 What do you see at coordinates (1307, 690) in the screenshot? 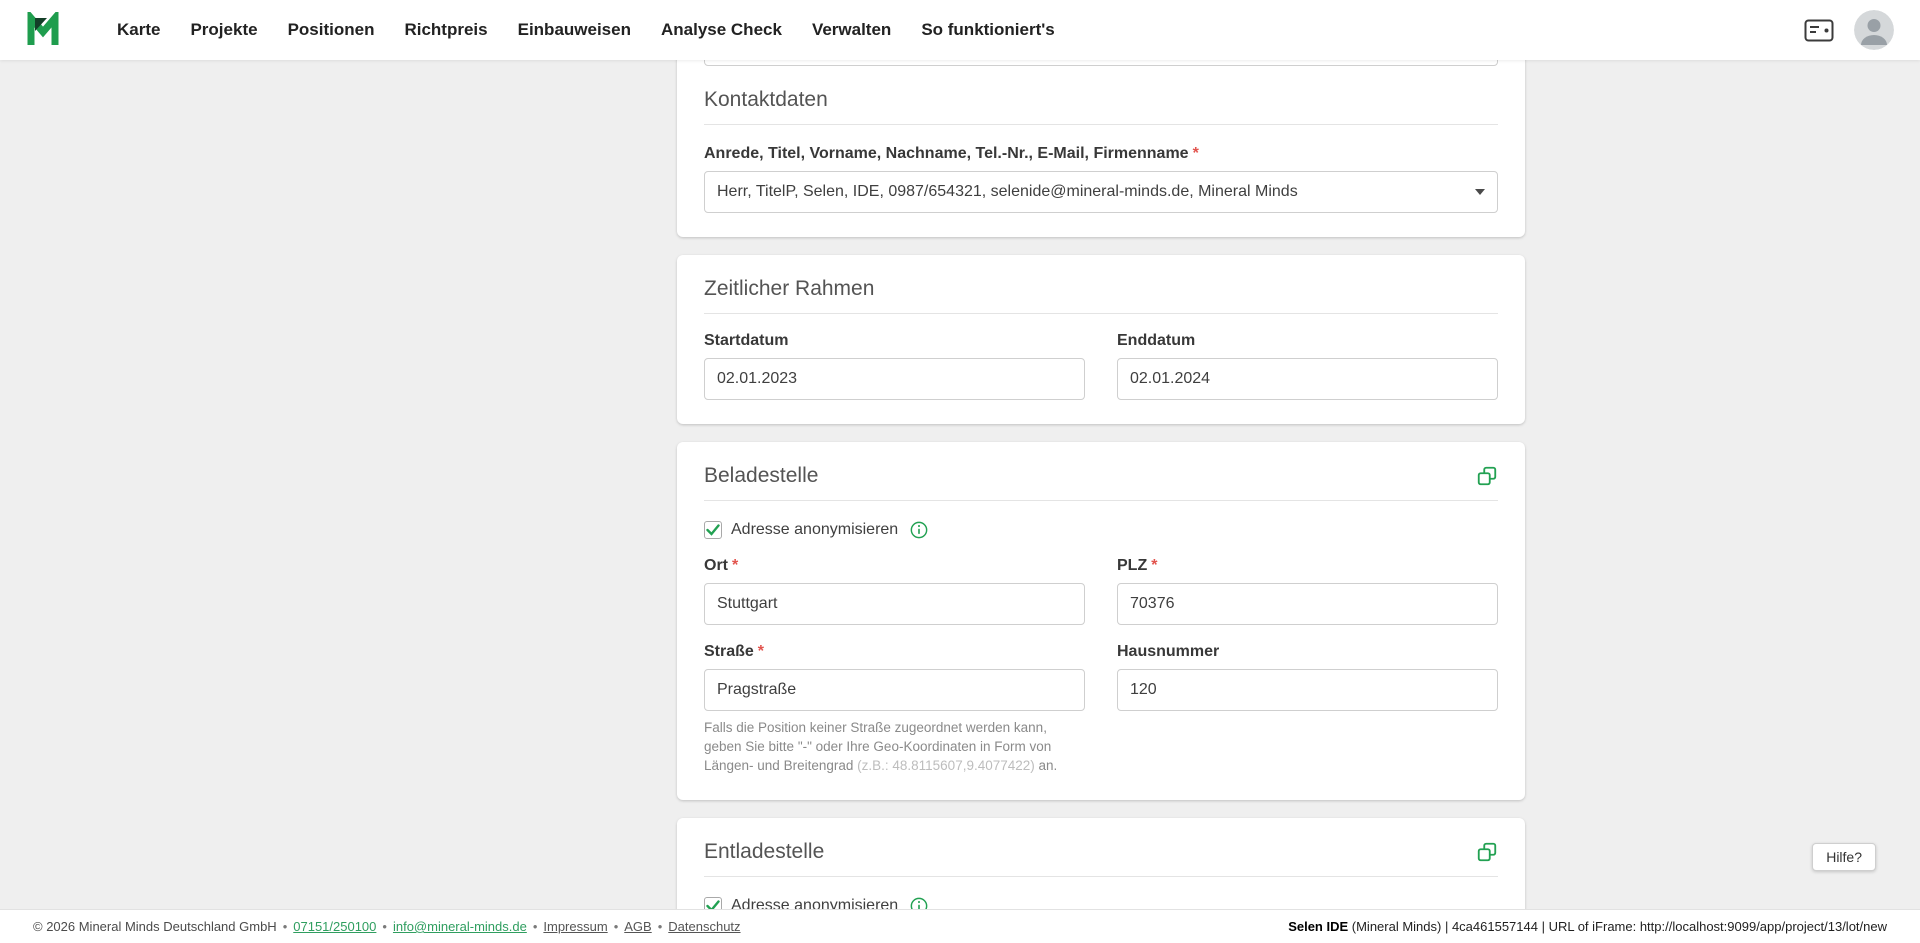
I see `beladestelle-hausnummer-input` at bounding box center [1307, 690].